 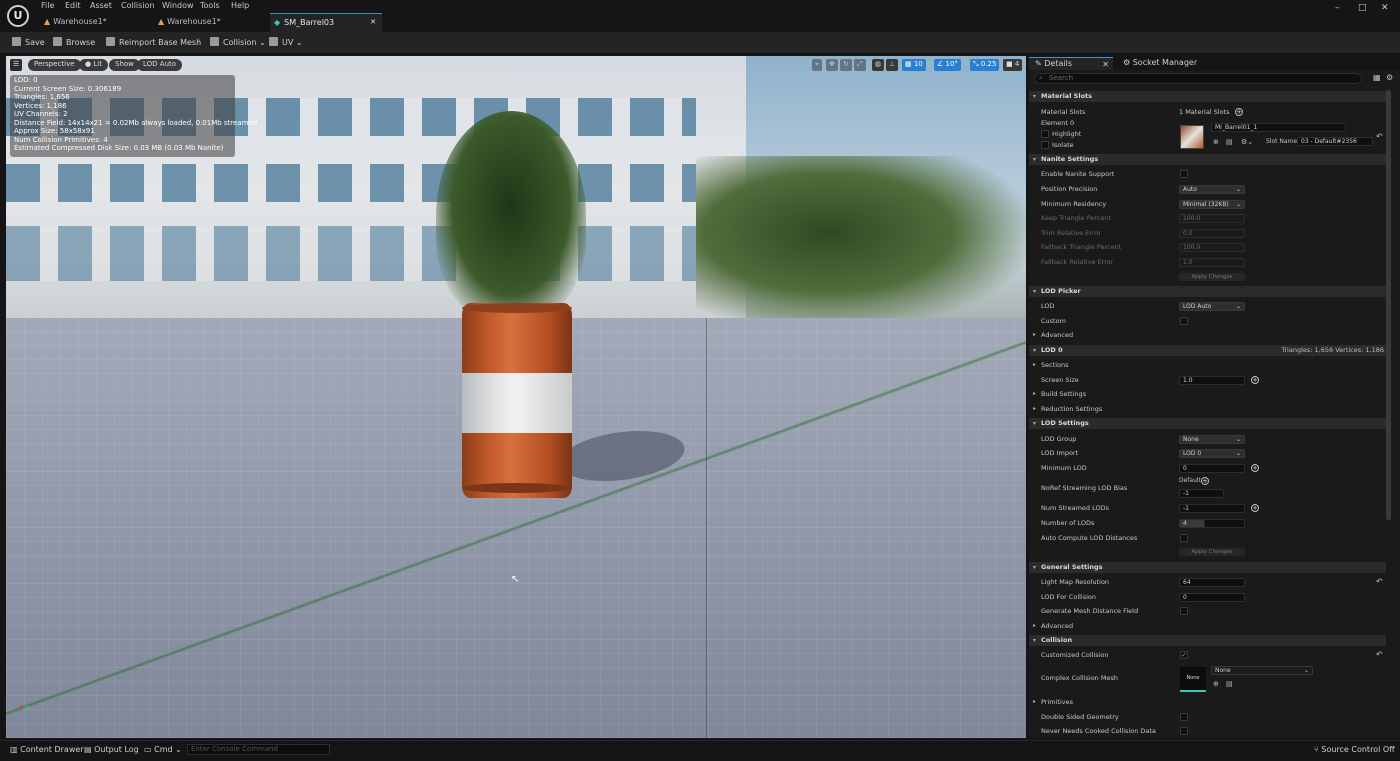 I want to click on lod-apply-button: Apply Changes, so click(x=1212, y=552).